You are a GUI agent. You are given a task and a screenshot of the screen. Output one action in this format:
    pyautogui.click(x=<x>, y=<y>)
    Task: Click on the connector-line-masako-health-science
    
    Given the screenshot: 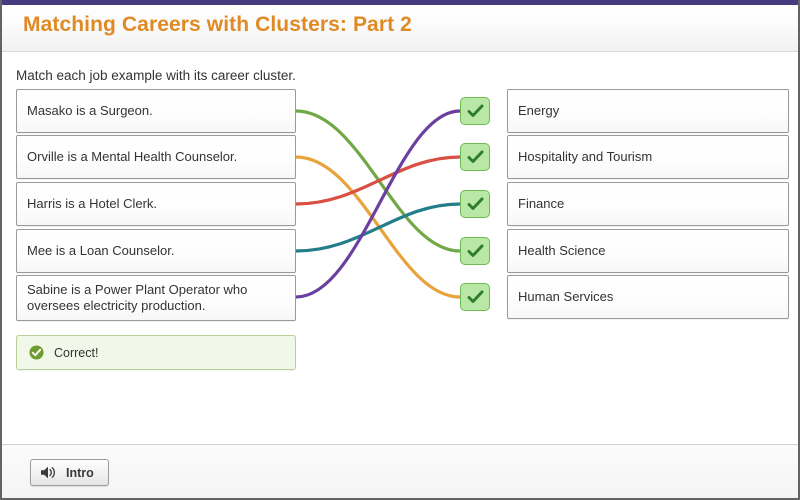 What is the action you would take?
    pyautogui.click(x=378, y=181)
    